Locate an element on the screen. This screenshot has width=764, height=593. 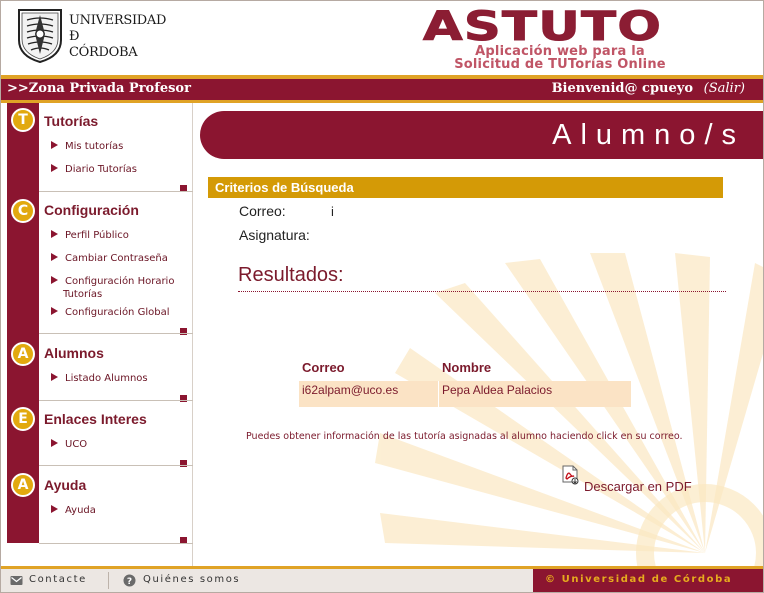
university-line1: UNIVERSIDAD is located at coordinates (118, 20).